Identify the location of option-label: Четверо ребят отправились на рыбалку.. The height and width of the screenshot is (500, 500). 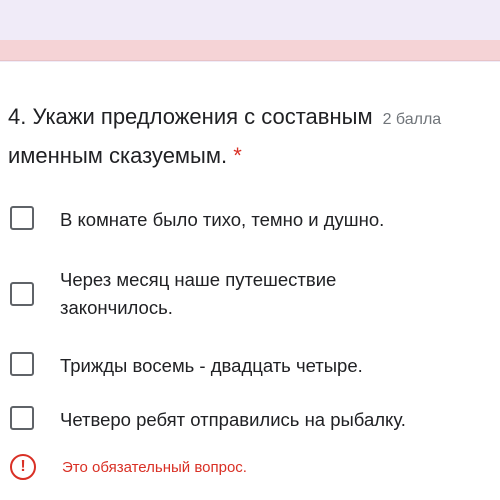
(270, 420).